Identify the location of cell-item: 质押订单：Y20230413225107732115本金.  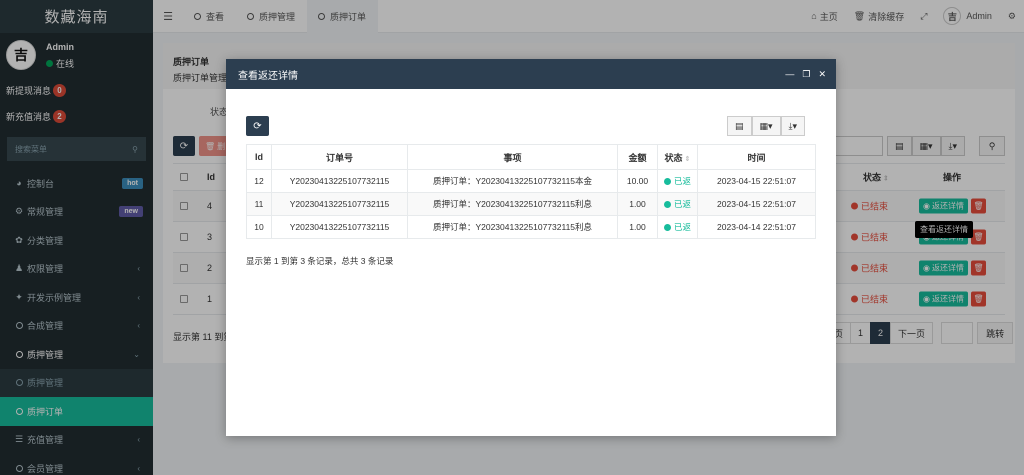
(512, 181).